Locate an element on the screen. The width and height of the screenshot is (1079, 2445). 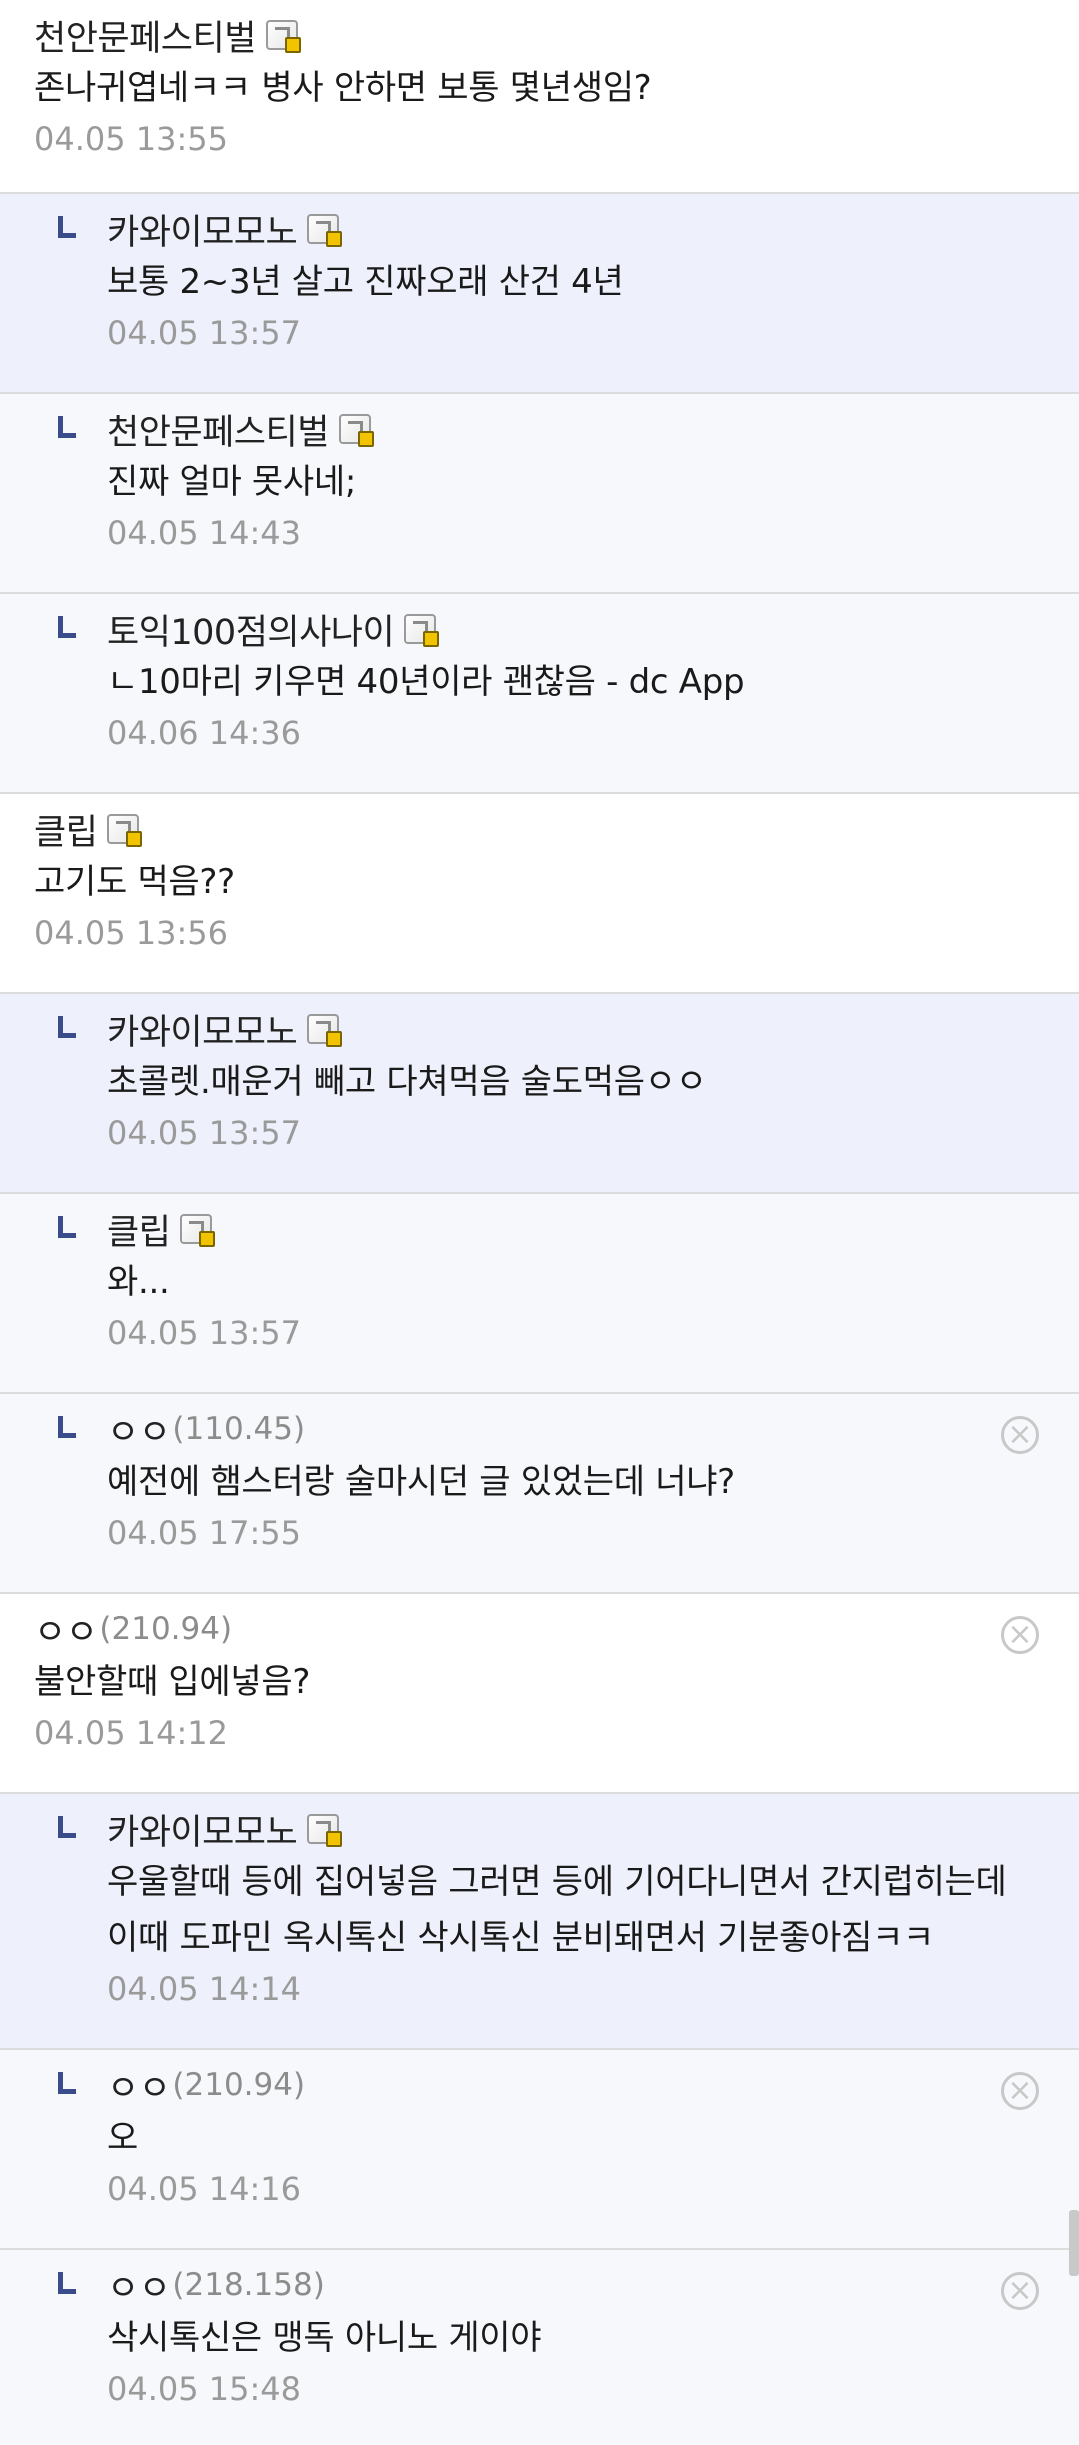
comment-date: 04.05 14:16 is located at coordinates (204, 2189).